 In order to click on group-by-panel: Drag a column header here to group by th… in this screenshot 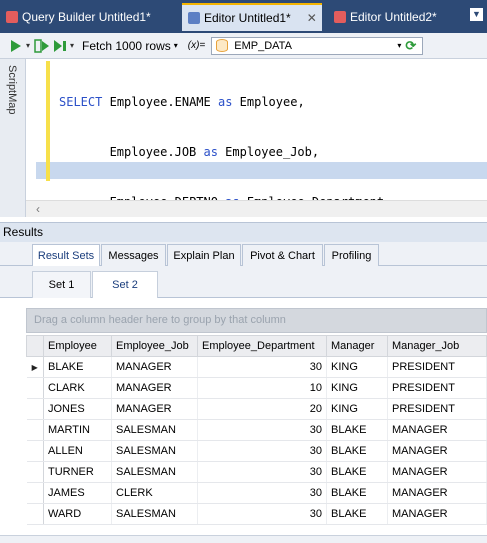, I will do `click(256, 320)`.